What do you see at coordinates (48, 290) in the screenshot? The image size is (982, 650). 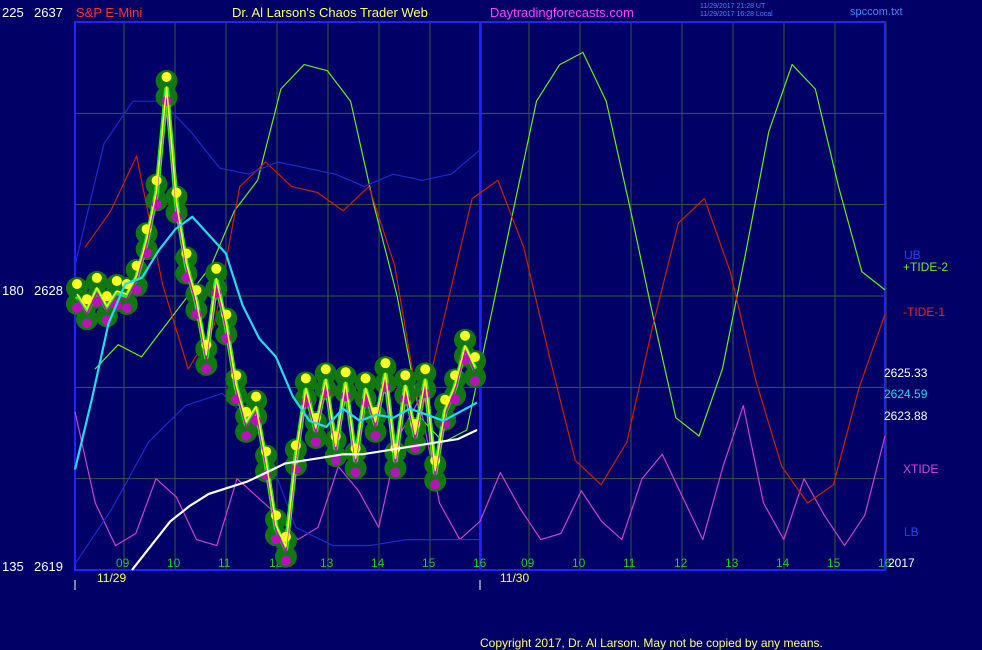 I see `axis-mid-price: 2628` at bounding box center [48, 290].